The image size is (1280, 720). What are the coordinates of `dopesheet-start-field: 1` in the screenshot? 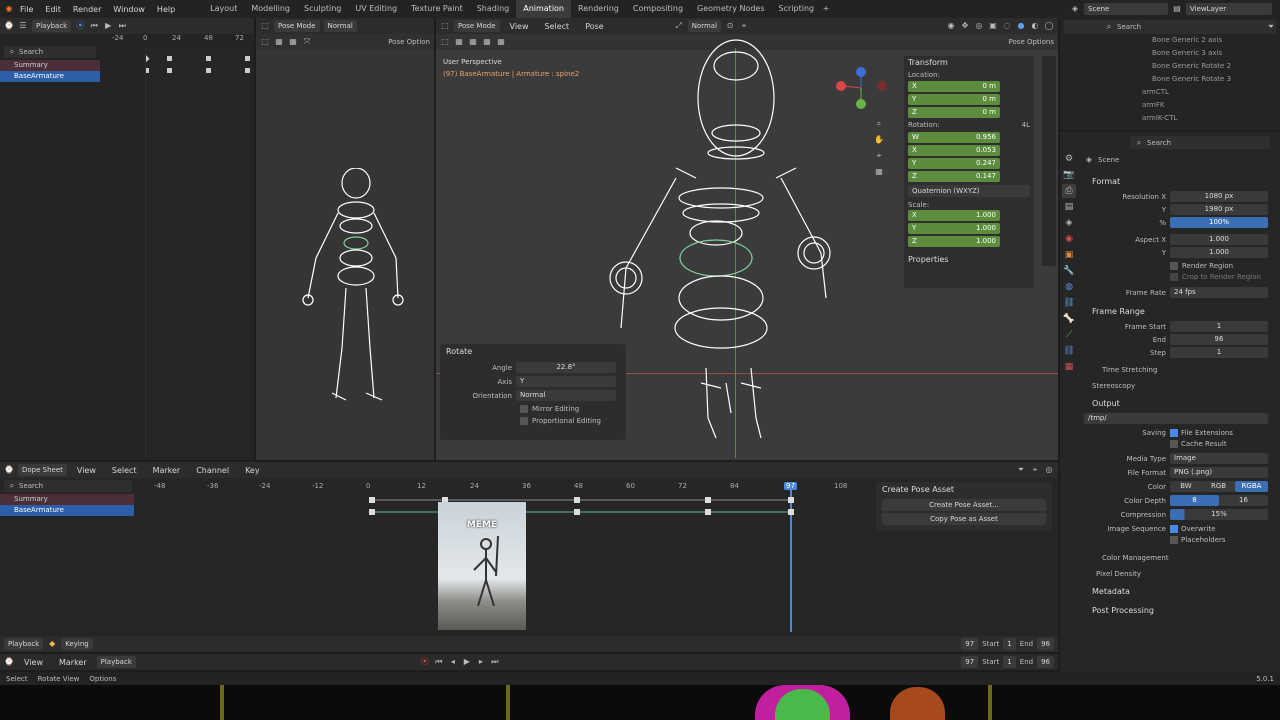 It's located at (1009, 644).